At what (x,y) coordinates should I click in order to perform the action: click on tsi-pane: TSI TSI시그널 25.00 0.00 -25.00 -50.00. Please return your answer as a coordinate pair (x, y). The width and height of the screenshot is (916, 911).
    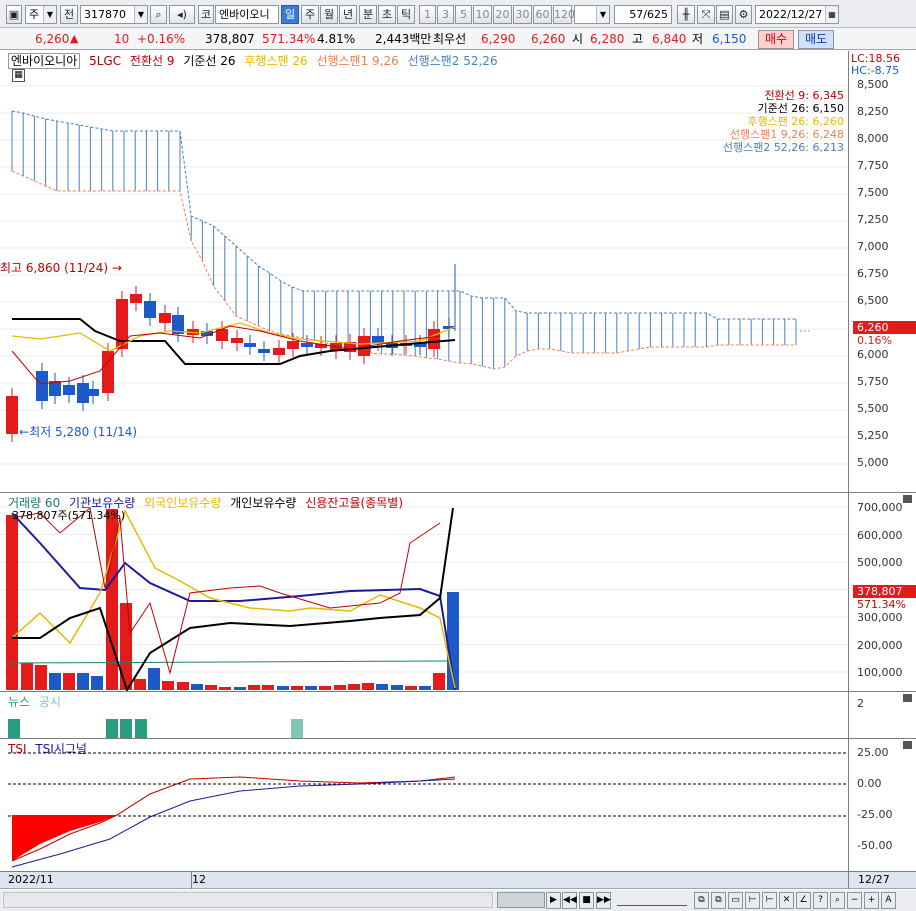
    Looking at the image, I should click on (458, 805).